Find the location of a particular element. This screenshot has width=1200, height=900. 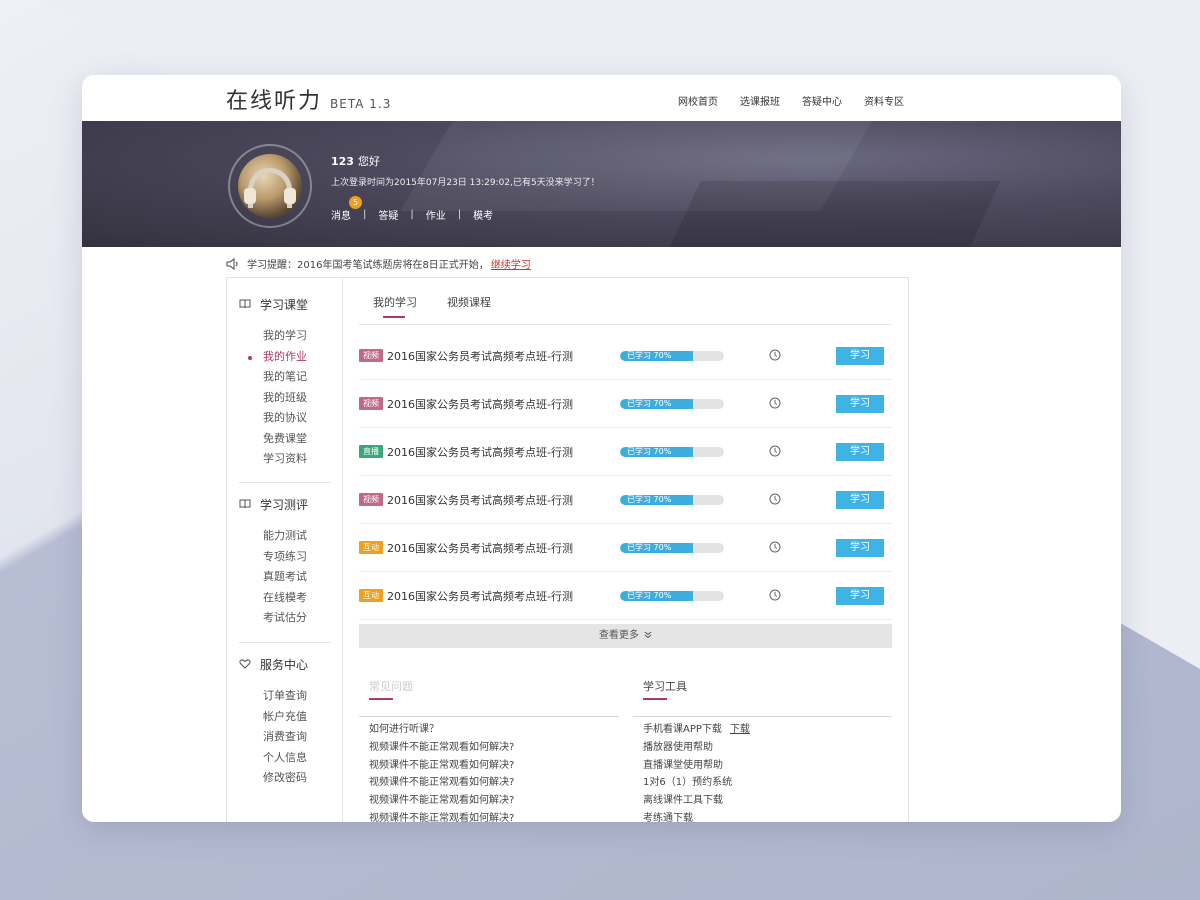

sidebar-item-my-study: 我的学习 is located at coordinates (297, 336).